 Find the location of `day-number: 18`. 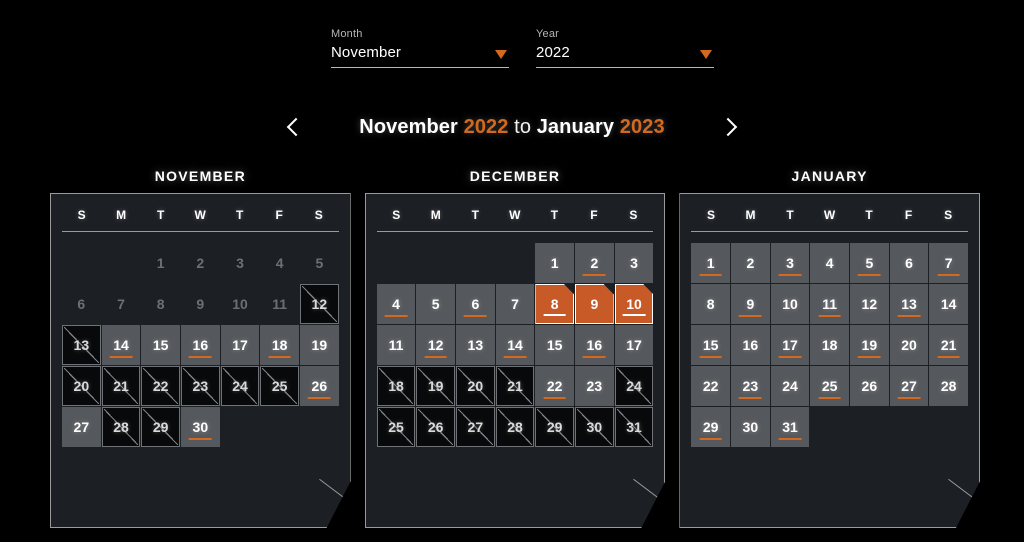

day-number: 18 is located at coordinates (829, 345).